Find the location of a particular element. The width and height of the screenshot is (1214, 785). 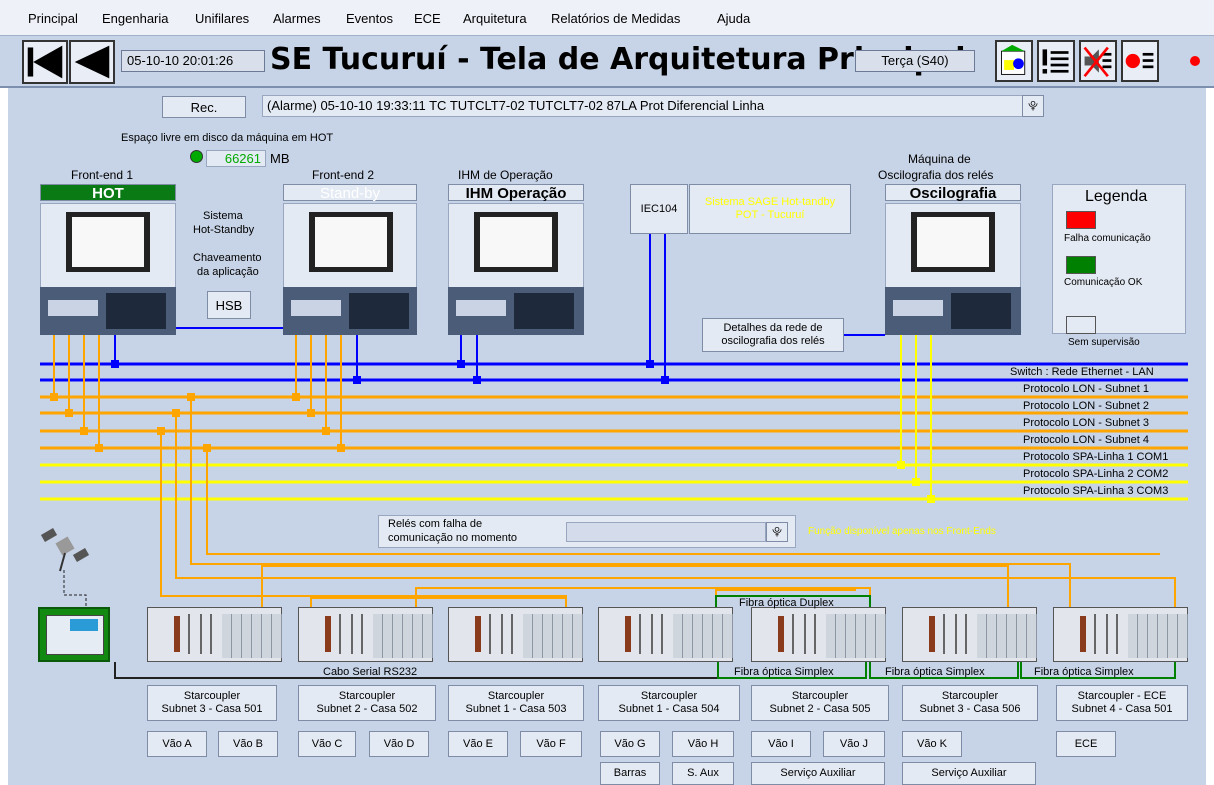

servico-auxiliar-1-button: Serviço Auxiliar is located at coordinates (818, 773).